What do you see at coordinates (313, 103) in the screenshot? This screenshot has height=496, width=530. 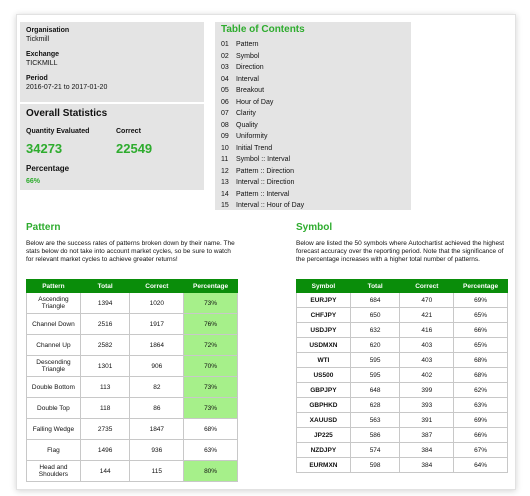 I see `toc-item: 06 Hour of Day` at bounding box center [313, 103].